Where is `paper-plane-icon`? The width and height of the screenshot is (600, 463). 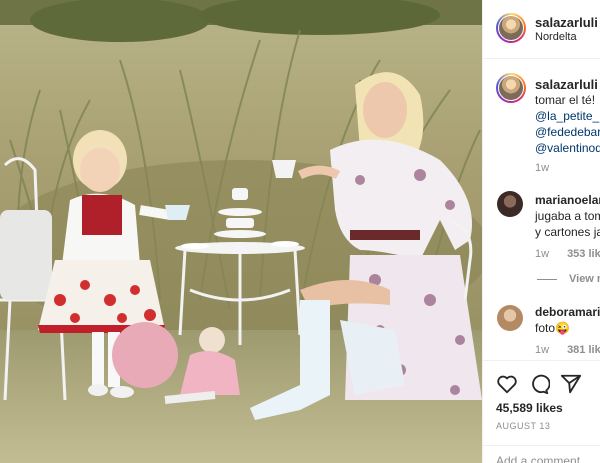
paper-plane-icon is located at coordinates (571, 384).